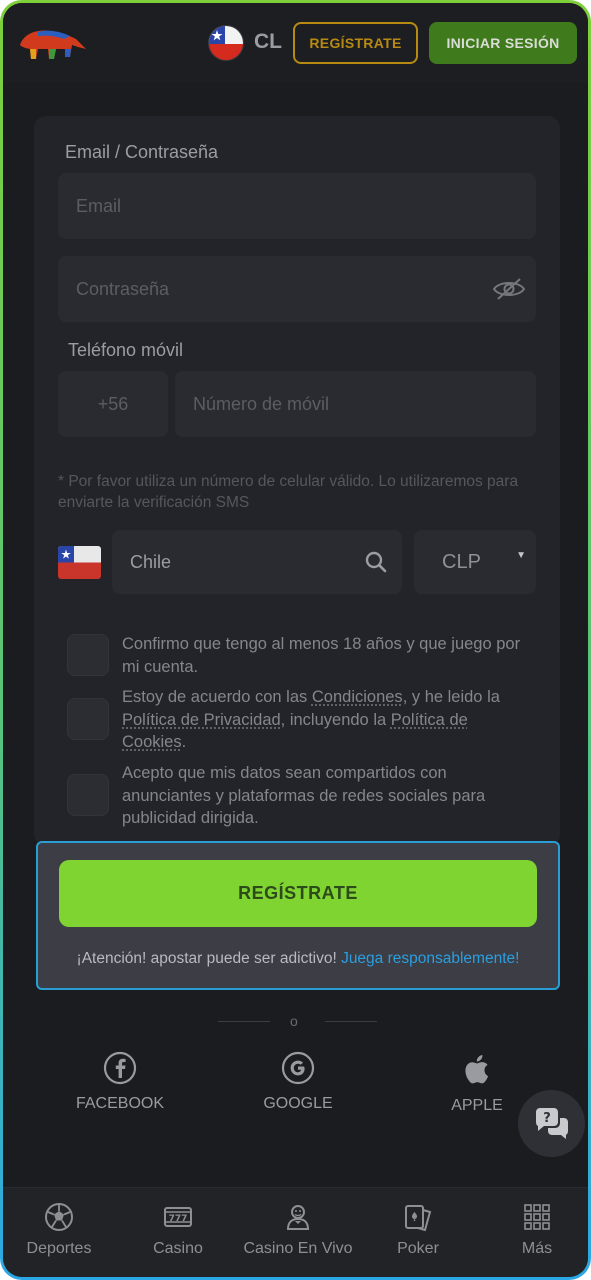  I want to click on slot-machine-icon: 777, so click(178, 1217).